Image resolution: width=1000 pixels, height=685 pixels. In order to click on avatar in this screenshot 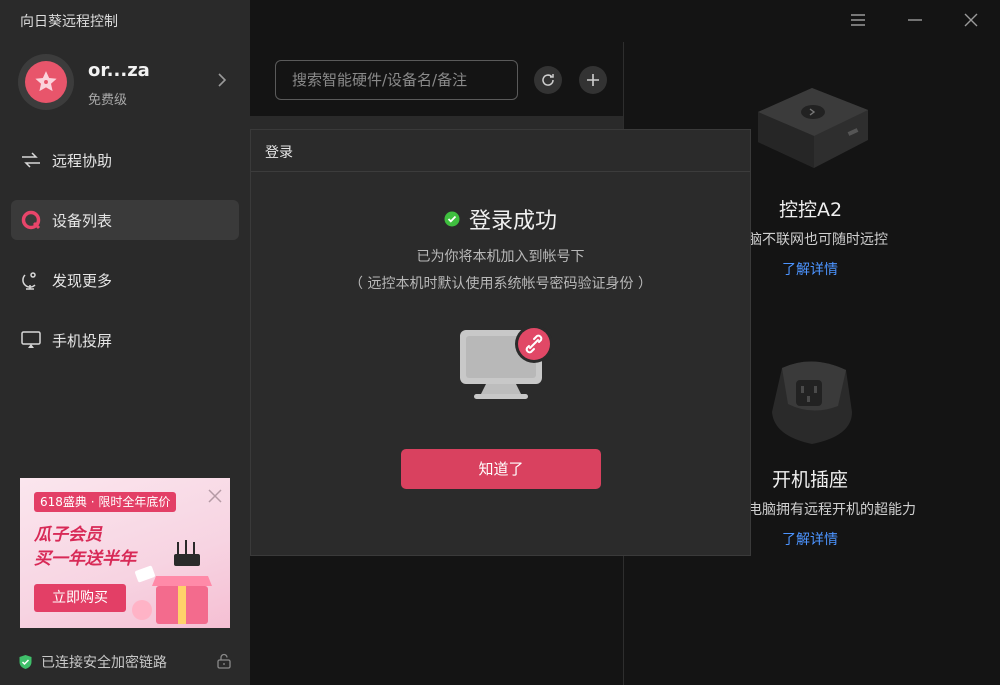, I will do `click(46, 82)`.